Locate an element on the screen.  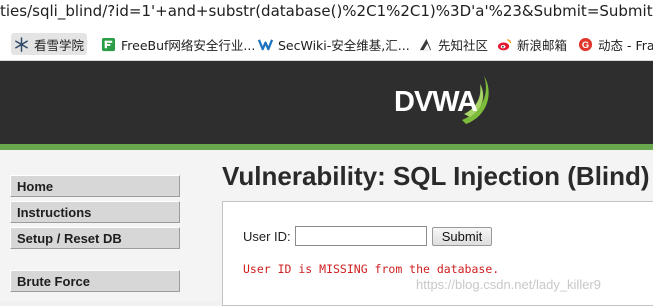
watermark: https://blog.csdn.net/lady_killer9 is located at coordinates (508, 284).